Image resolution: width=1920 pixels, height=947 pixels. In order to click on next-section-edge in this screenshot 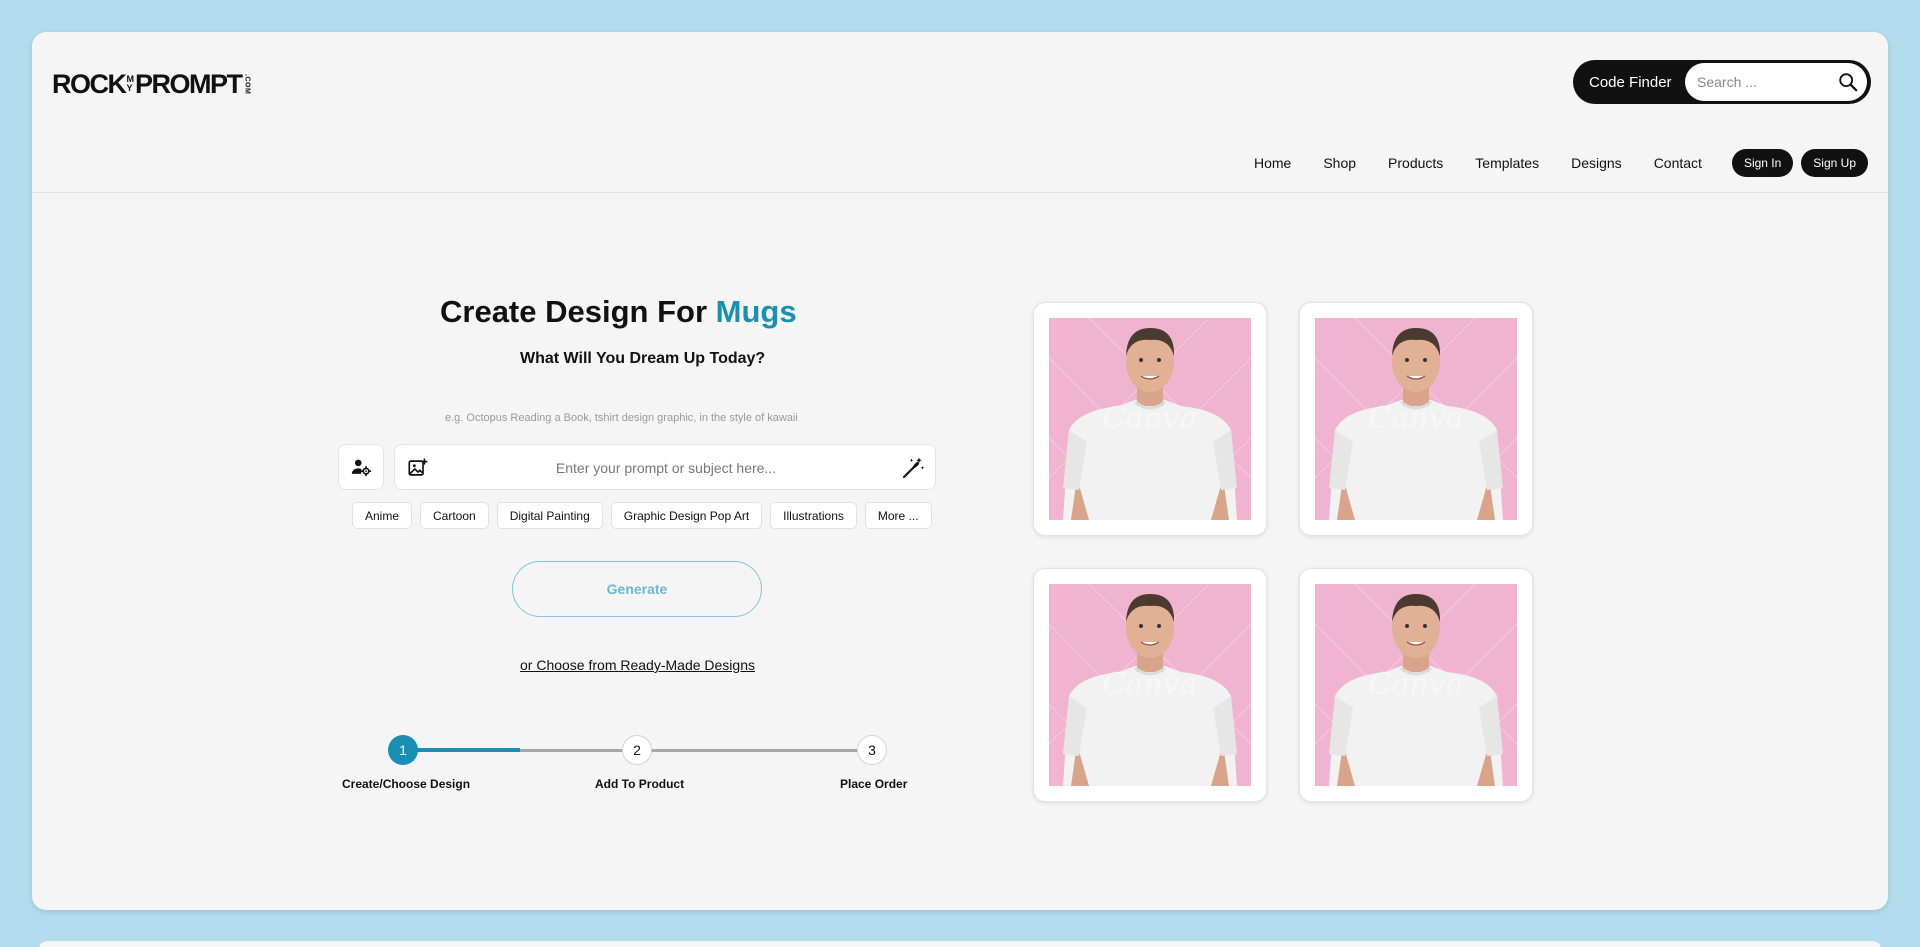, I will do `click(960, 944)`.